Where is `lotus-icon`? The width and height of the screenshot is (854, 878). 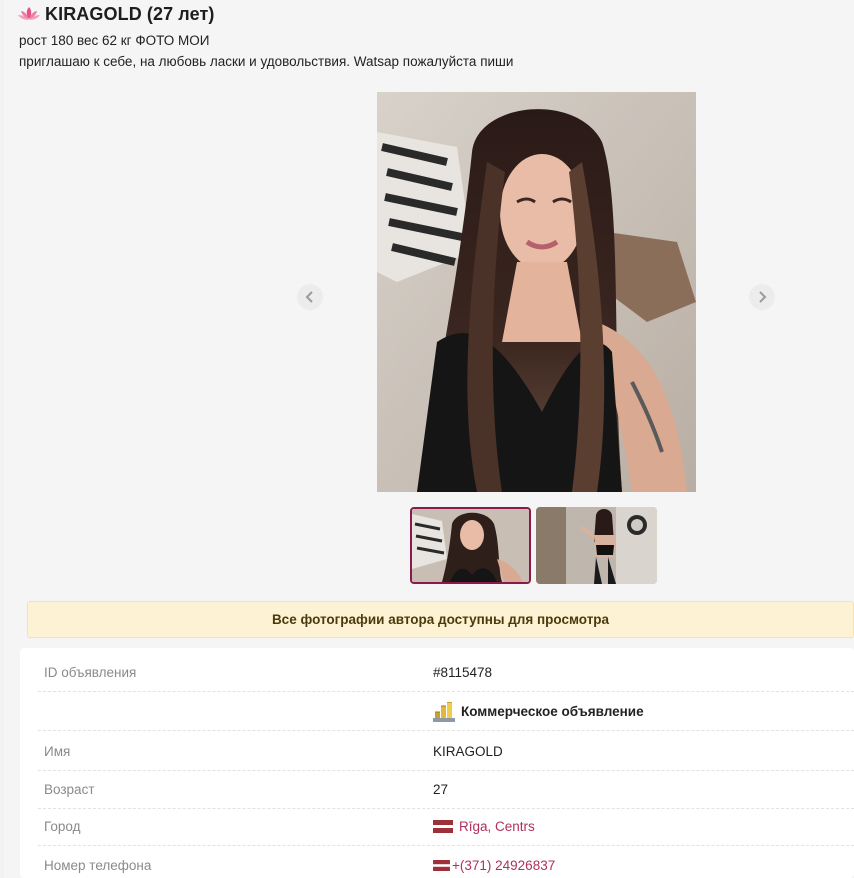
lotus-icon is located at coordinates (29, 13).